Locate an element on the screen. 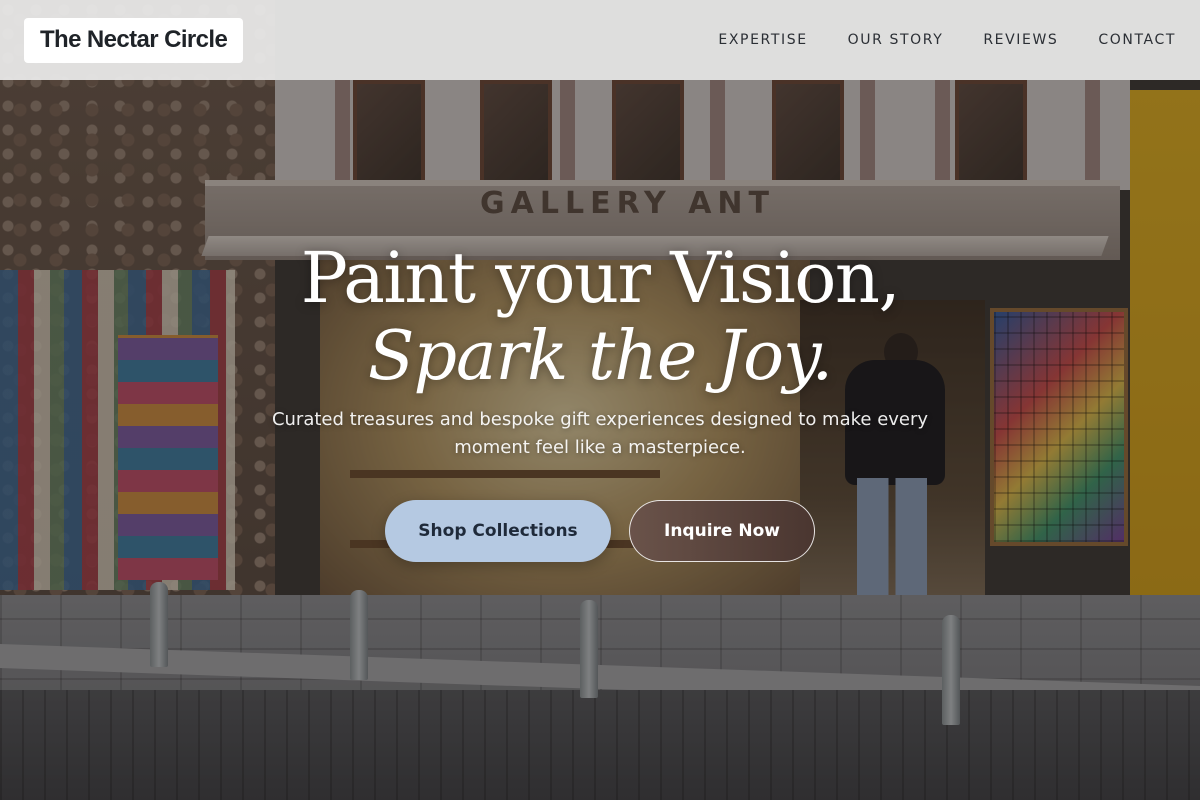 Image resolution: width=1200 pixels, height=800 pixels. nav-link-our-story: OUR STORY is located at coordinates (896, 40).